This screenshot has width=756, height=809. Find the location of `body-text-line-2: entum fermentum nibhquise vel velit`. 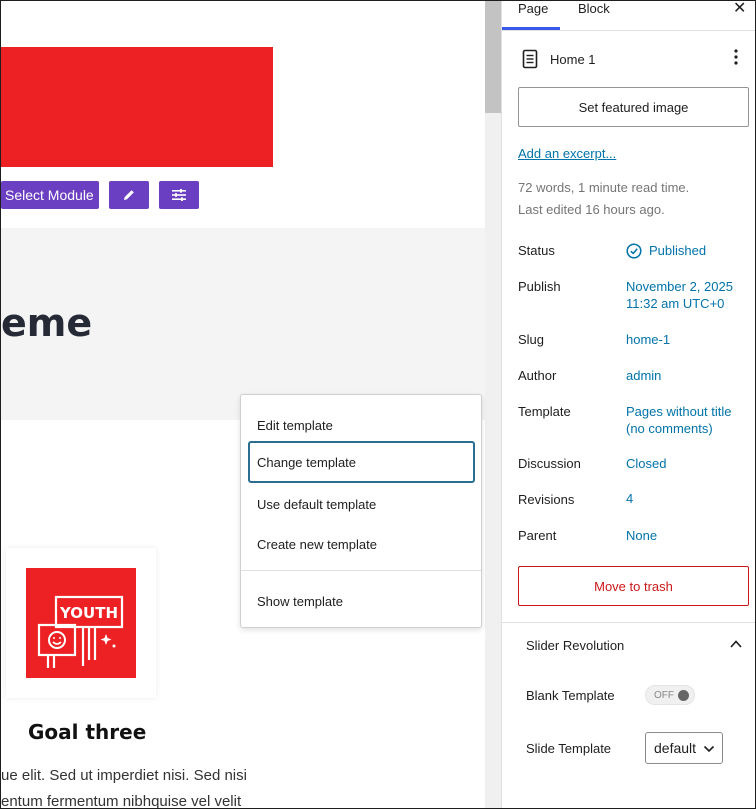

body-text-line-2: entum fermentum nibhquise vel velit is located at coordinates (121, 801).